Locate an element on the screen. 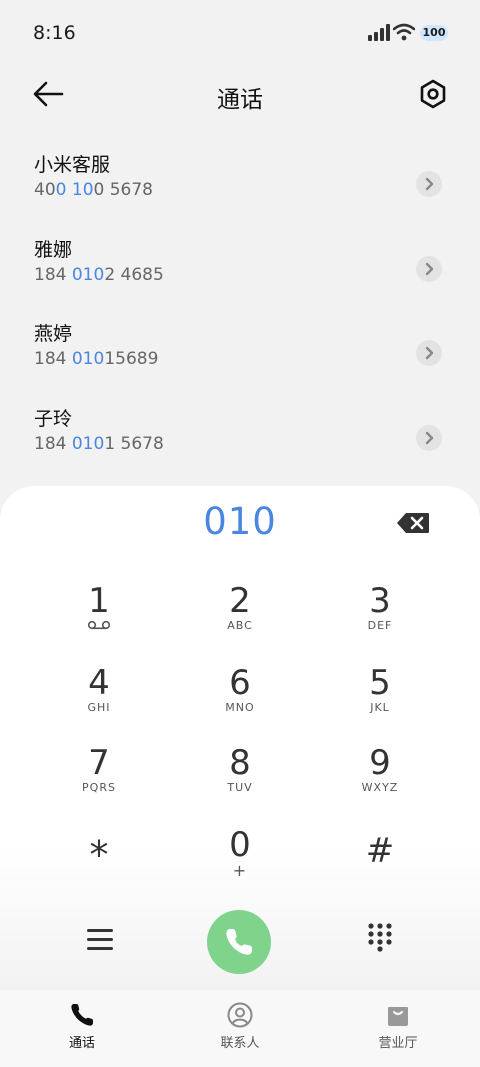 This screenshot has height=1067, width=480. nav-tab-contacts: 联系人 is located at coordinates (240, 1028).